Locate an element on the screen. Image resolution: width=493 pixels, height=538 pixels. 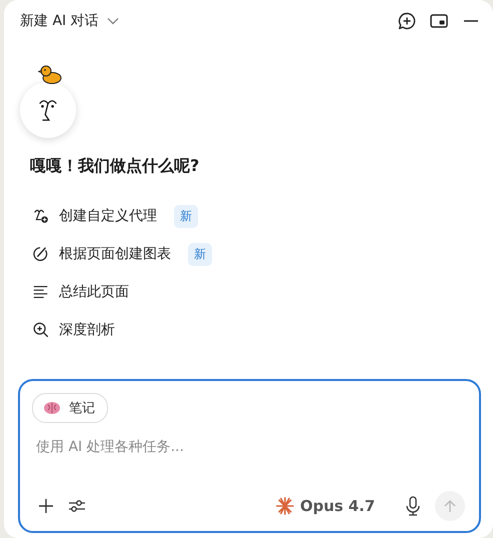
new-chat-icon is located at coordinates (407, 21).